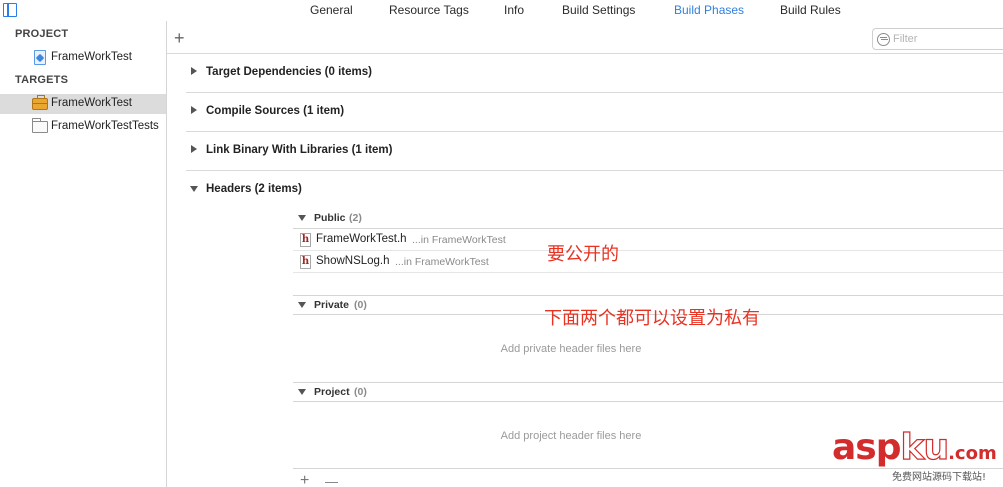  I want to click on watermark-subtitle: 免费网站源码下载站!, so click(939, 477).